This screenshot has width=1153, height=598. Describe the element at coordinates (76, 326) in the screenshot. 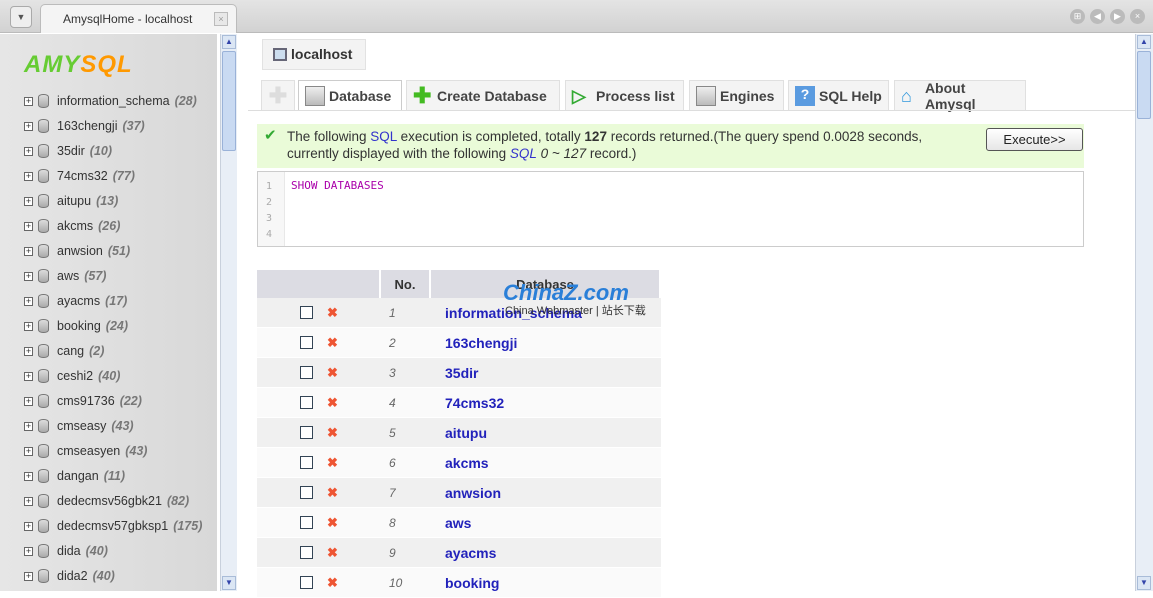

I see `sidebar-db-item: + booking (24)` at that location.